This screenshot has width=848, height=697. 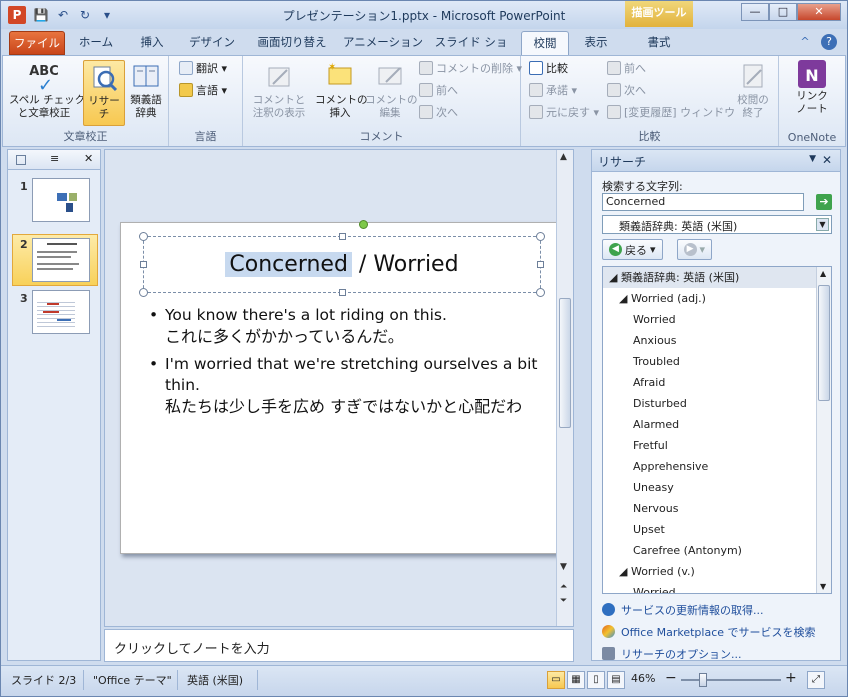 What do you see at coordinates (822, 224) in the screenshot?
I see `chevron-down-icon: ▼` at bounding box center [822, 224].